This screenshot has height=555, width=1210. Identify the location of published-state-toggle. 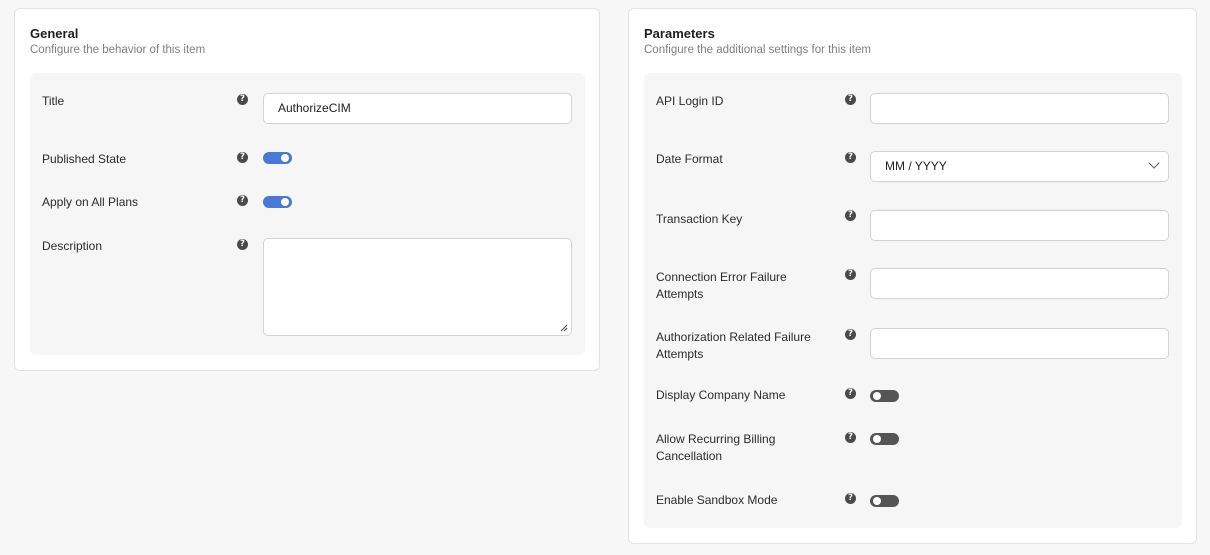
(277, 158).